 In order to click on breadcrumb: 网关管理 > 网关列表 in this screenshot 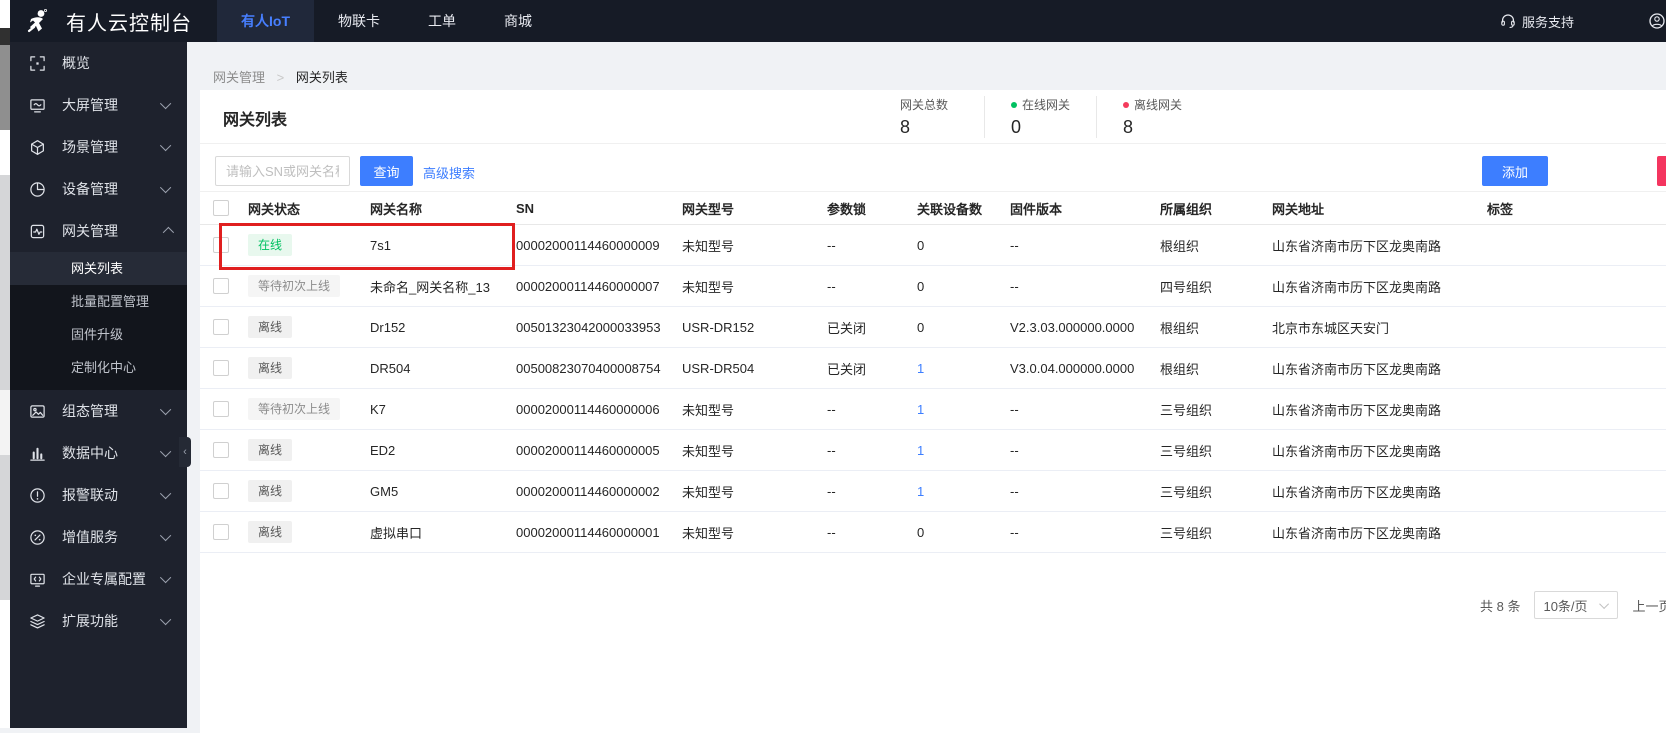, I will do `click(280, 76)`.